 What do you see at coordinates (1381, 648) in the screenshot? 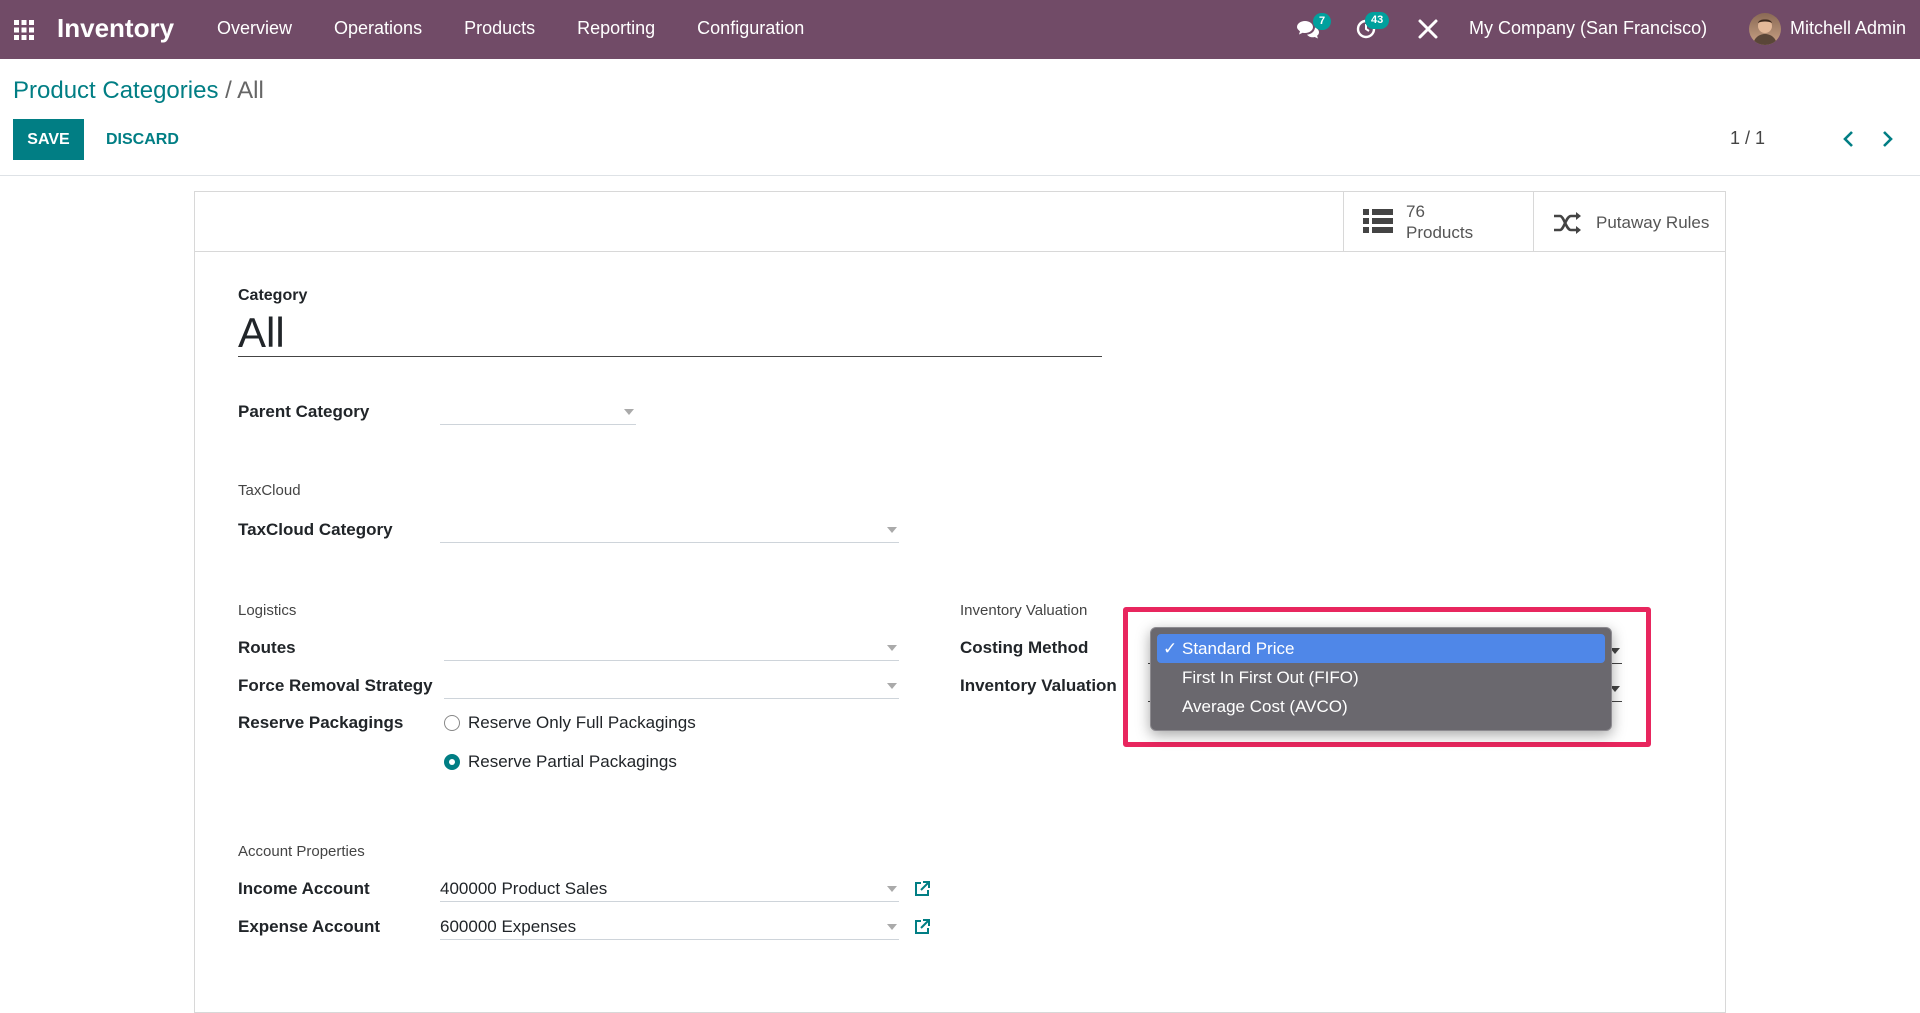
I see `option-standard-price: ✓ Standard Price` at bounding box center [1381, 648].